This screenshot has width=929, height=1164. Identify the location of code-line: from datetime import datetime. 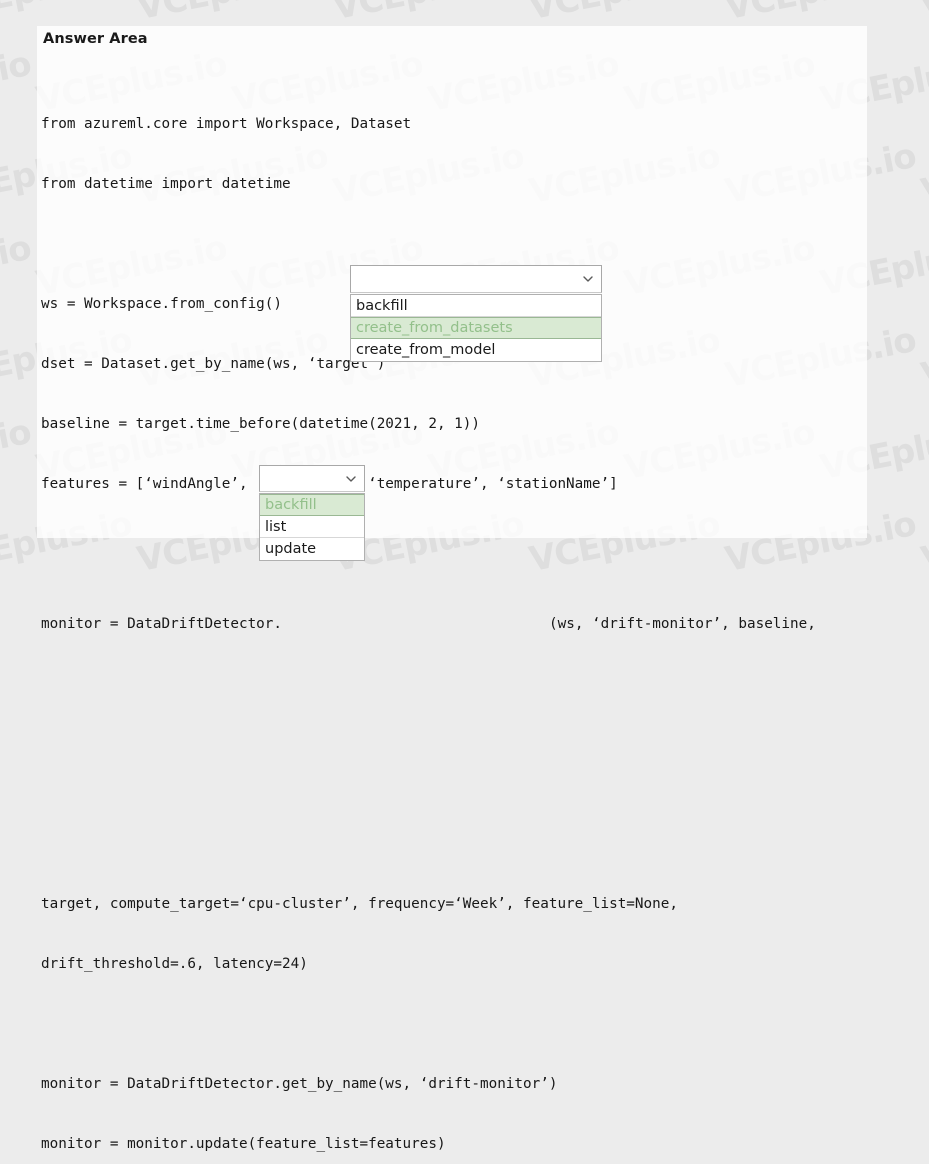
(166, 184).